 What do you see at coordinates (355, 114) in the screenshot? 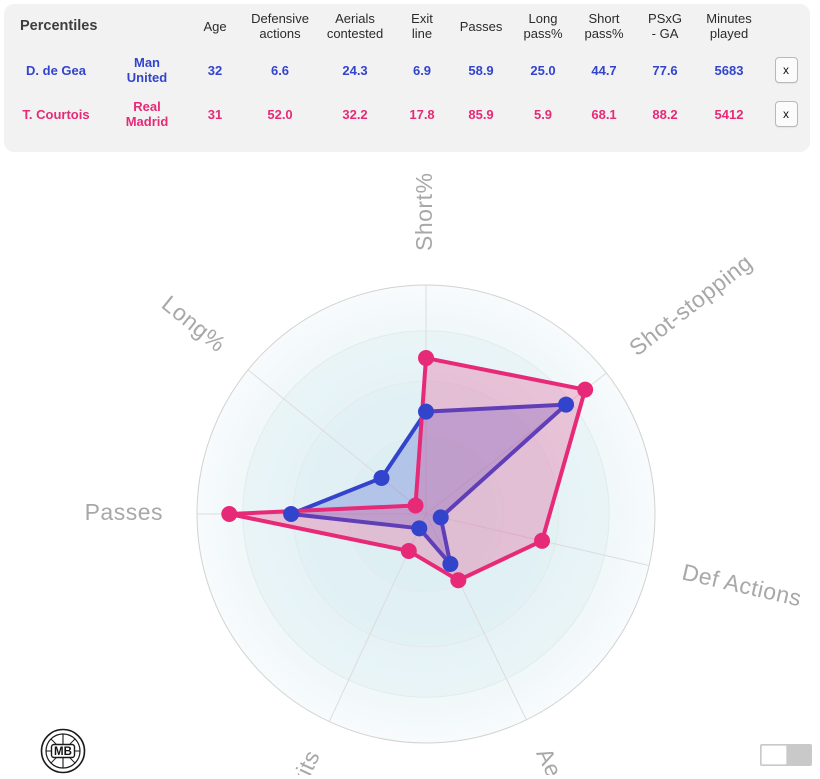
I see `cell-aerials-contested: 32.2` at bounding box center [355, 114].